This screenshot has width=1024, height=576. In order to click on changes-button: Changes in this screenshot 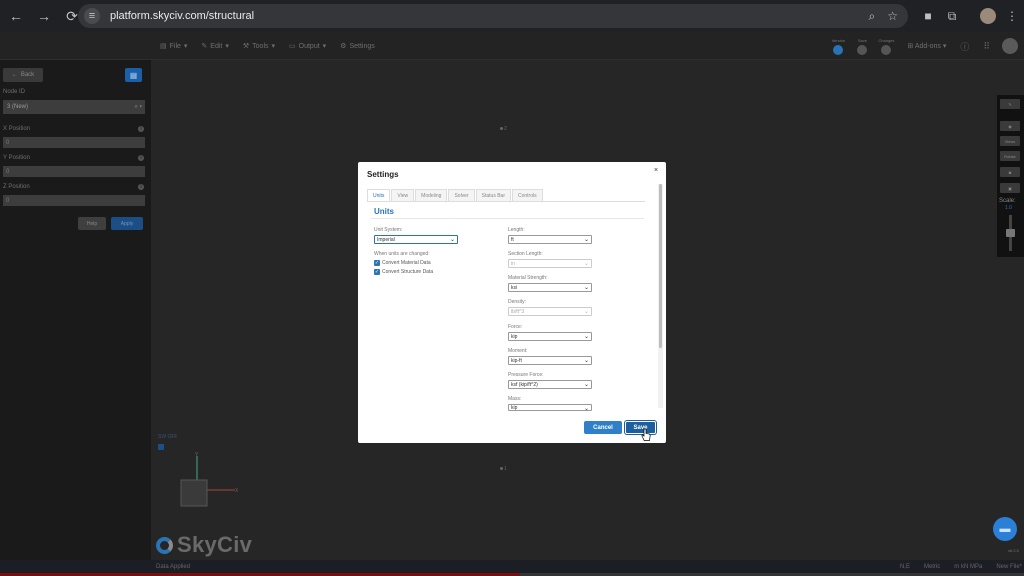, I will do `click(886, 46)`.